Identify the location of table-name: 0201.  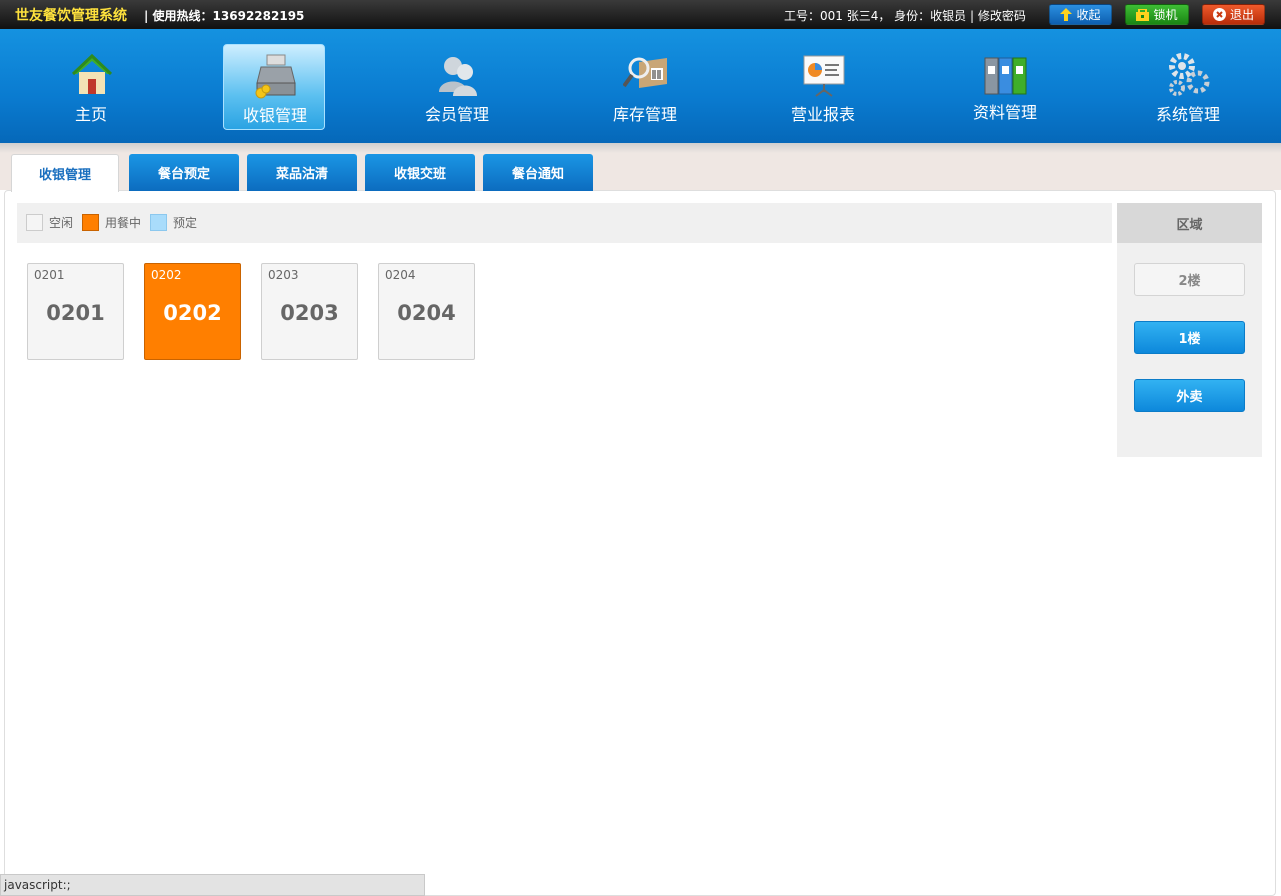
(75, 313).